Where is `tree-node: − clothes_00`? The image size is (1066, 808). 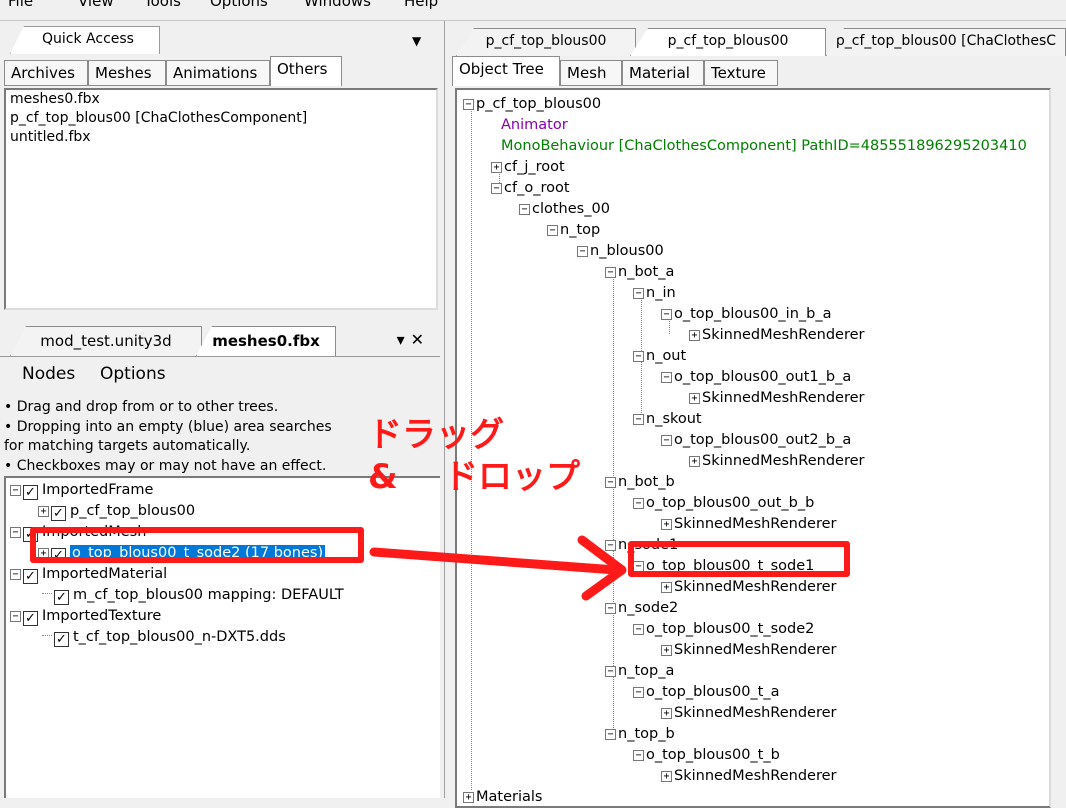 tree-node: − clothes_00 is located at coordinates (564, 209).